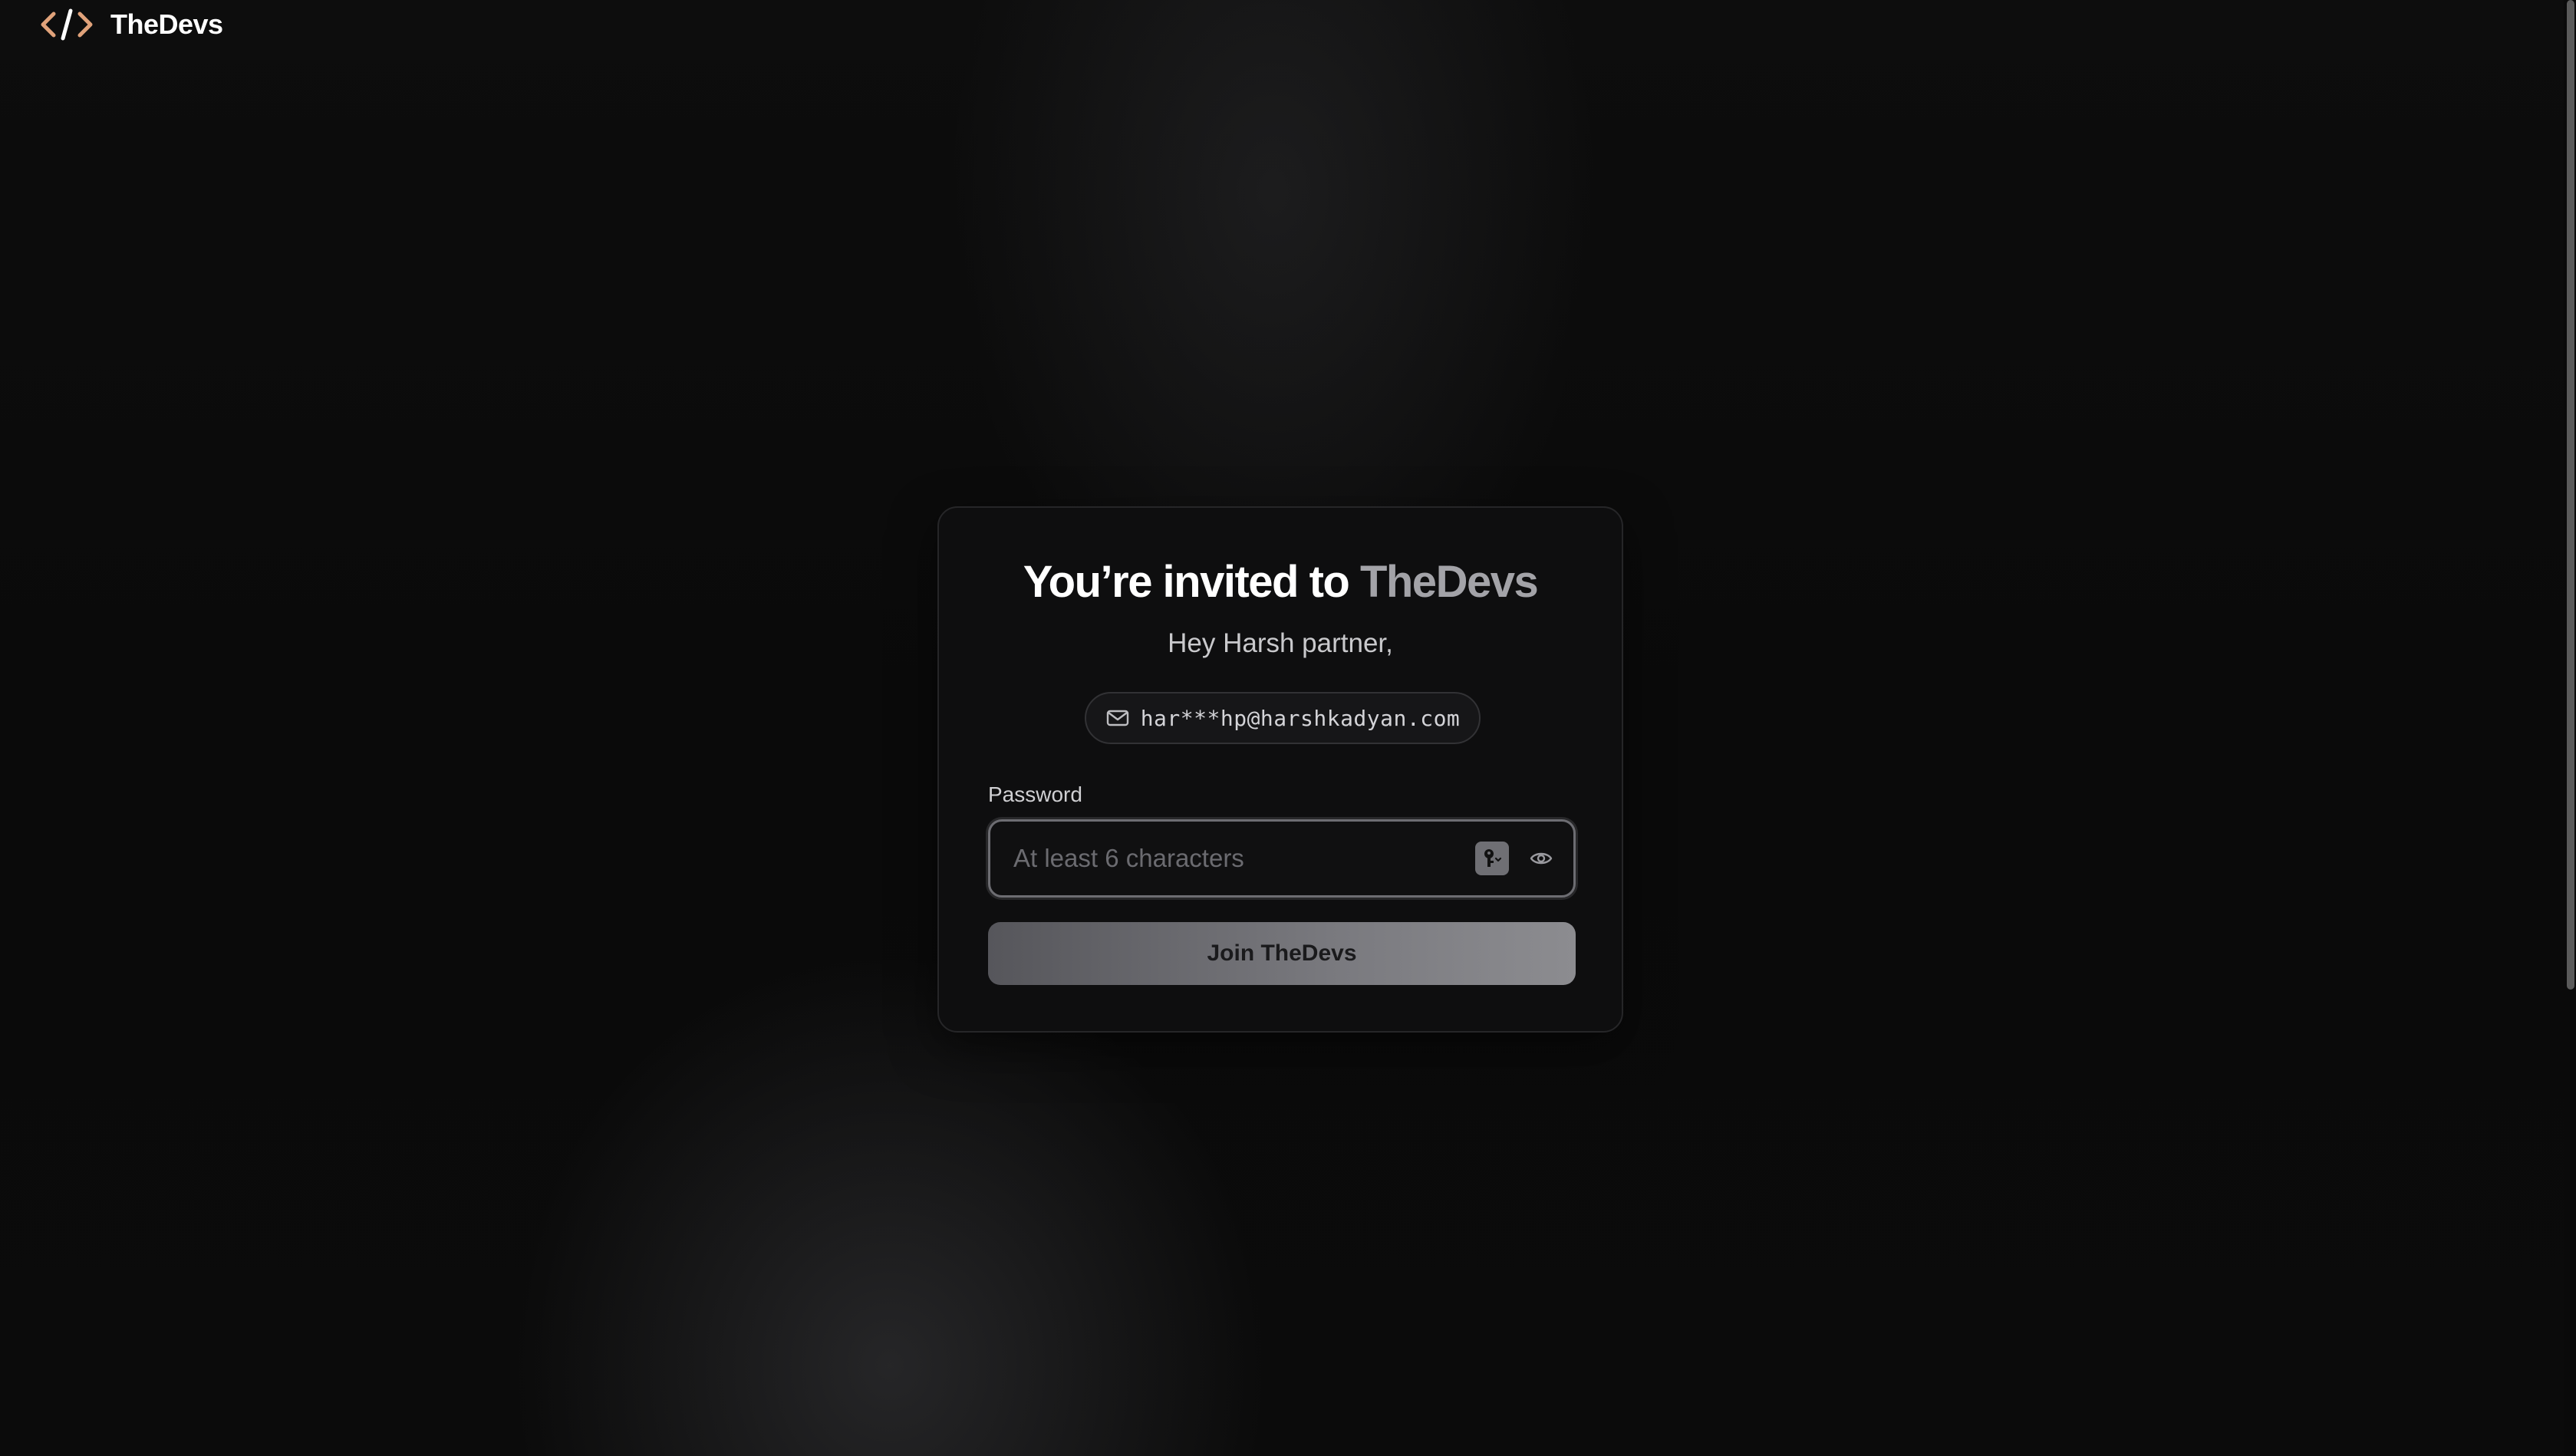 The width and height of the screenshot is (2576, 1456). I want to click on title-accent: TheDevs, so click(1449, 582).